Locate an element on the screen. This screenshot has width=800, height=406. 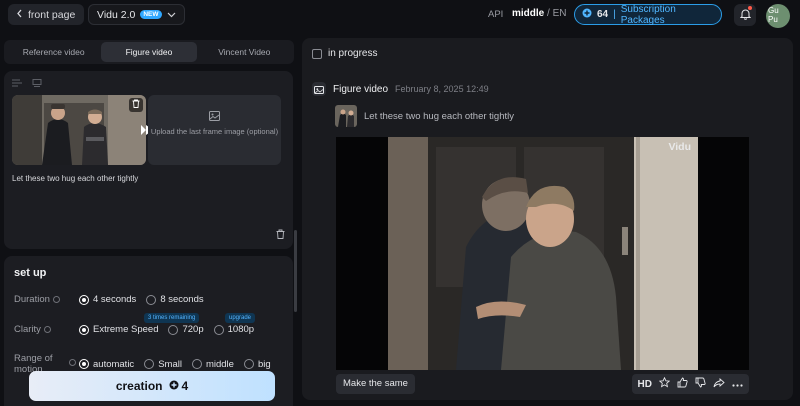
prompt-text: Let these two hug each other tightly is located at coordinates (75, 178).